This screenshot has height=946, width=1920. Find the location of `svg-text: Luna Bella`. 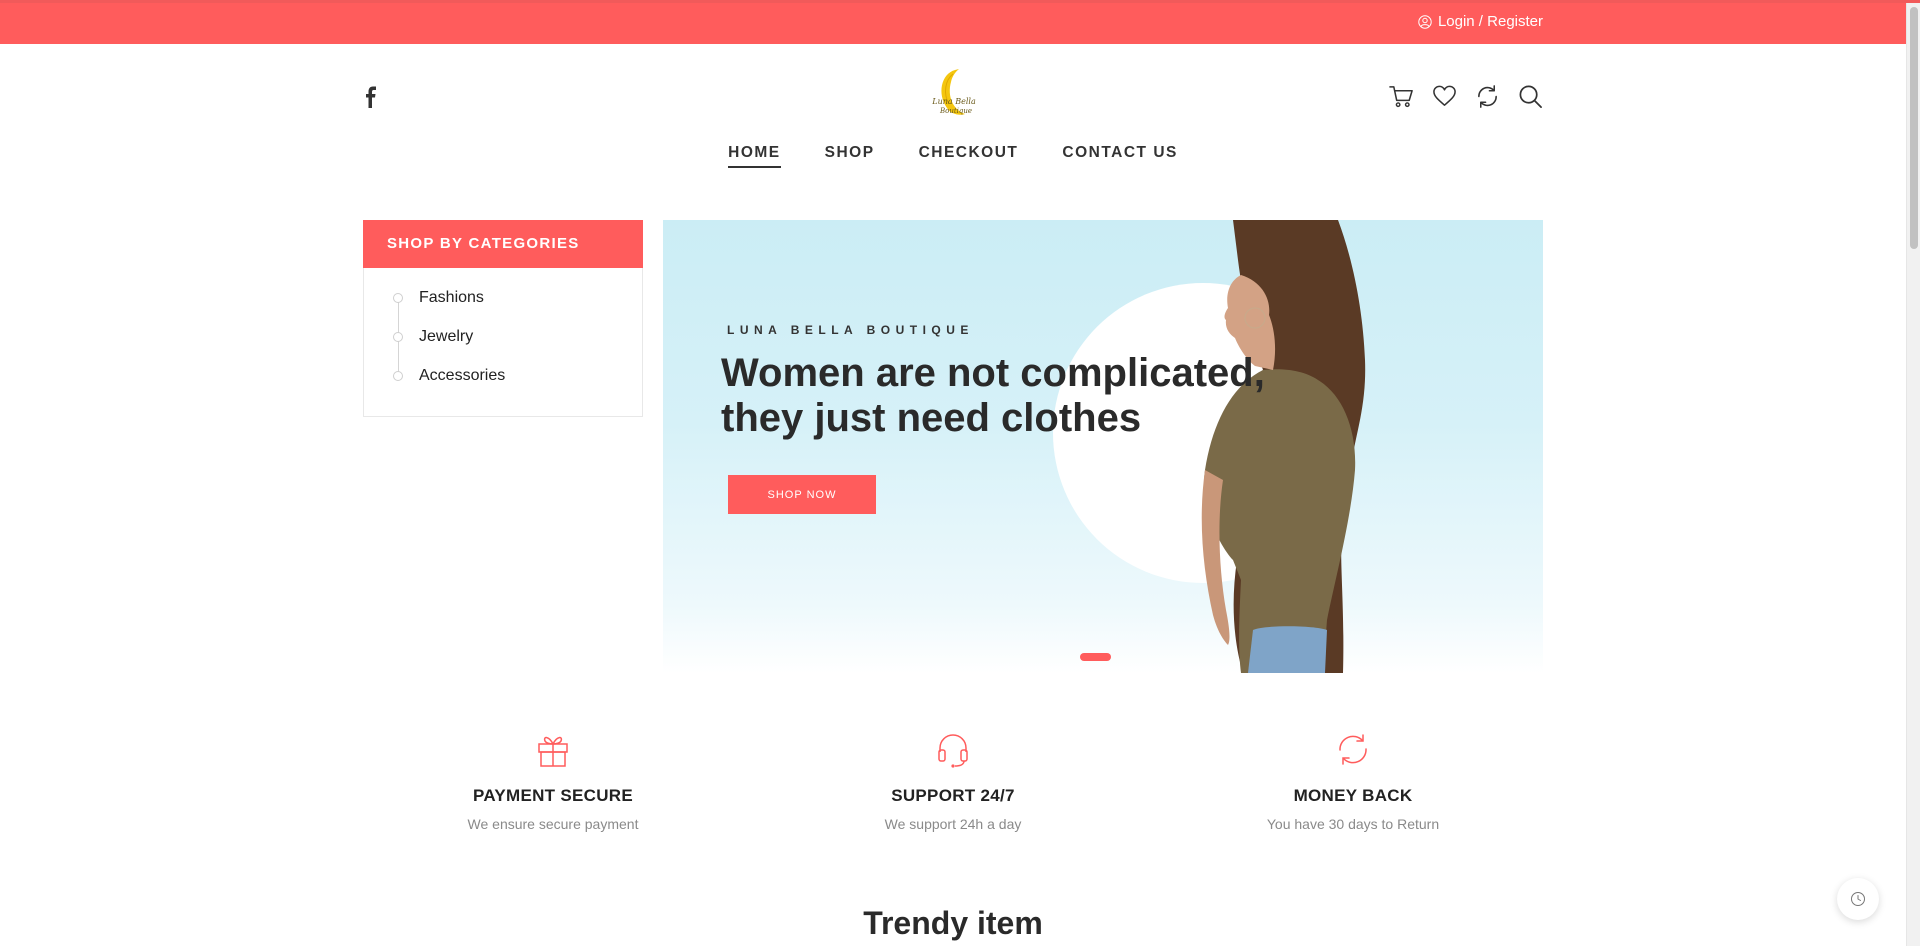

svg-text: Luna Bella is located at coordinates (953, 101).